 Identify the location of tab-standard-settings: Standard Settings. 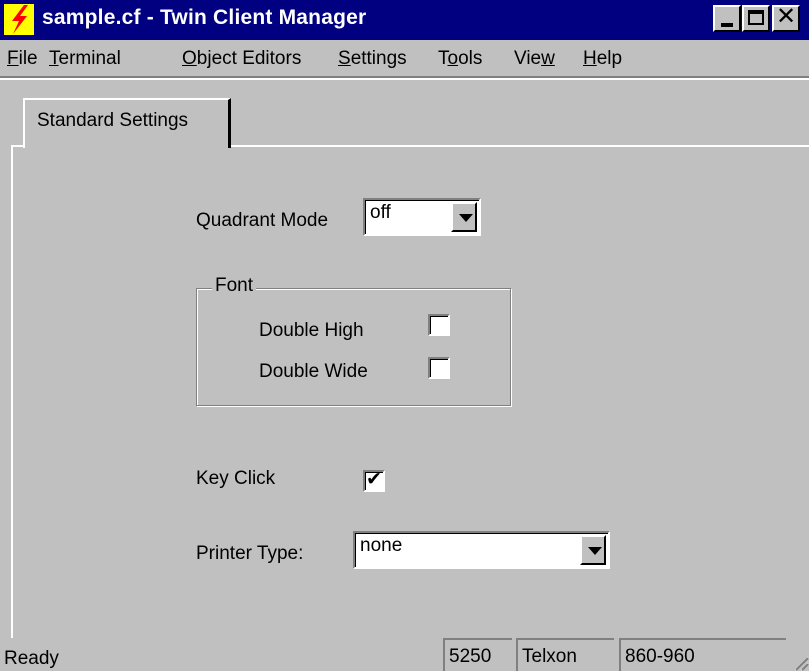
(127, 123).